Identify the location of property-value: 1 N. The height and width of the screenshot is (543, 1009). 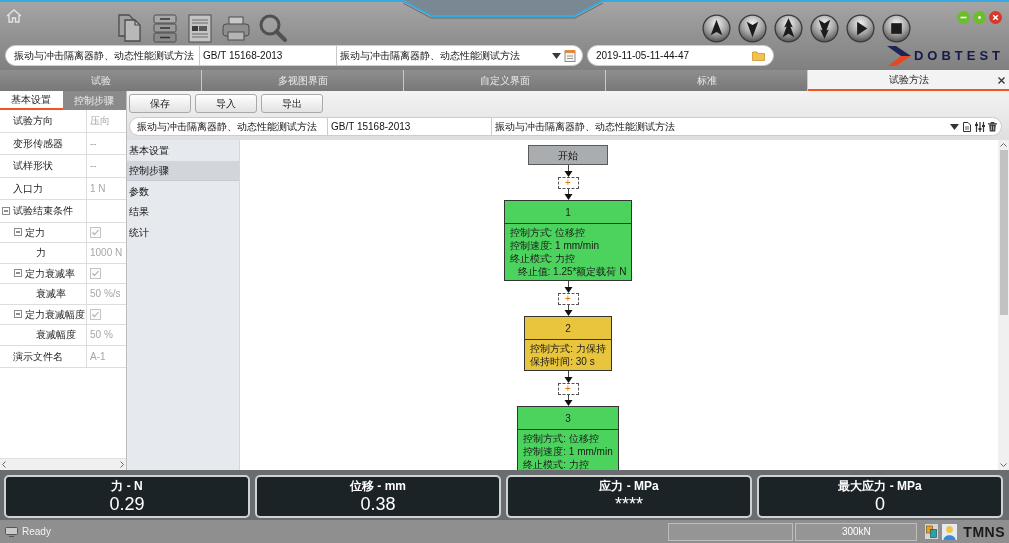
(98, 188).